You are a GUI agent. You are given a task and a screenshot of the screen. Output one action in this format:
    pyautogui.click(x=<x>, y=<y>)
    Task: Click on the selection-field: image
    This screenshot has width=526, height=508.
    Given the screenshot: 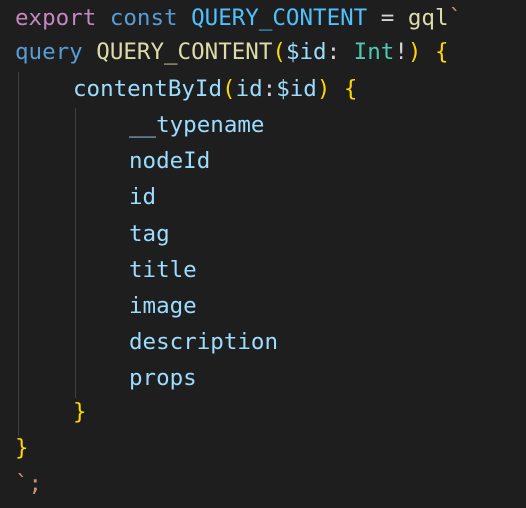 What is the action you would take?
    pyautogui.click(x=163, y=306)
    